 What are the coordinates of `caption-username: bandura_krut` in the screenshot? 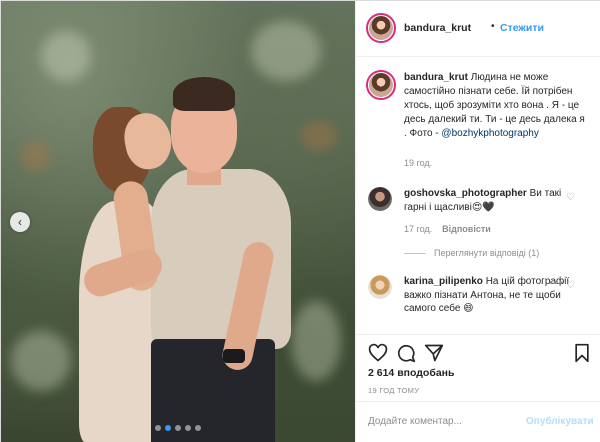 It's located at (436, 77).